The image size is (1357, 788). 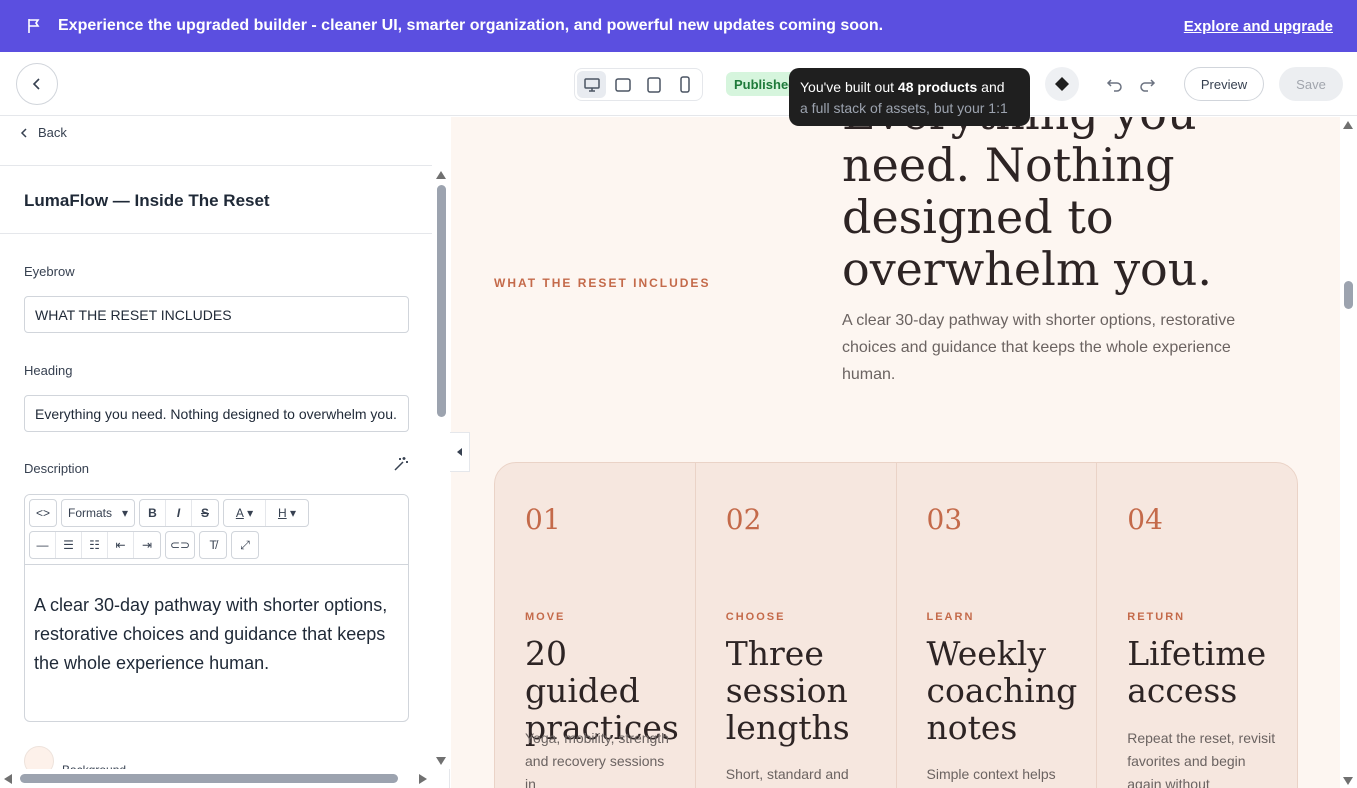 What do you see at coordinates (423, 779) in the screenshot?
I see `scroll-right-arrow-icon` at bounding box center [423, 779].